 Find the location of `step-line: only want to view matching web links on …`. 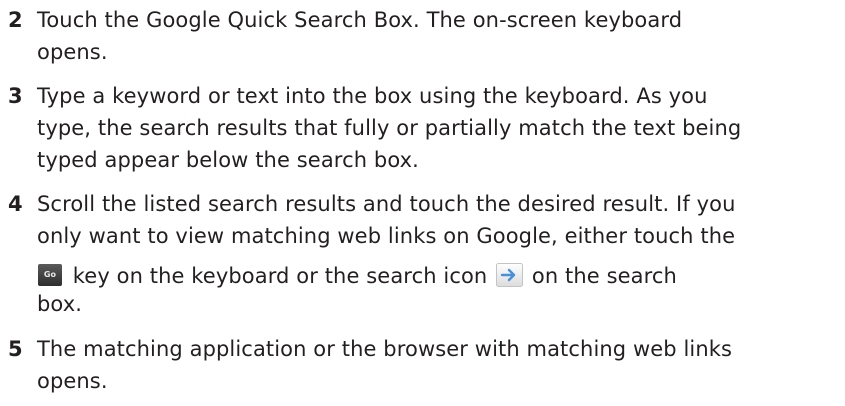

step-line: only want to view matching web links on … is located at coordinates (386, 236).